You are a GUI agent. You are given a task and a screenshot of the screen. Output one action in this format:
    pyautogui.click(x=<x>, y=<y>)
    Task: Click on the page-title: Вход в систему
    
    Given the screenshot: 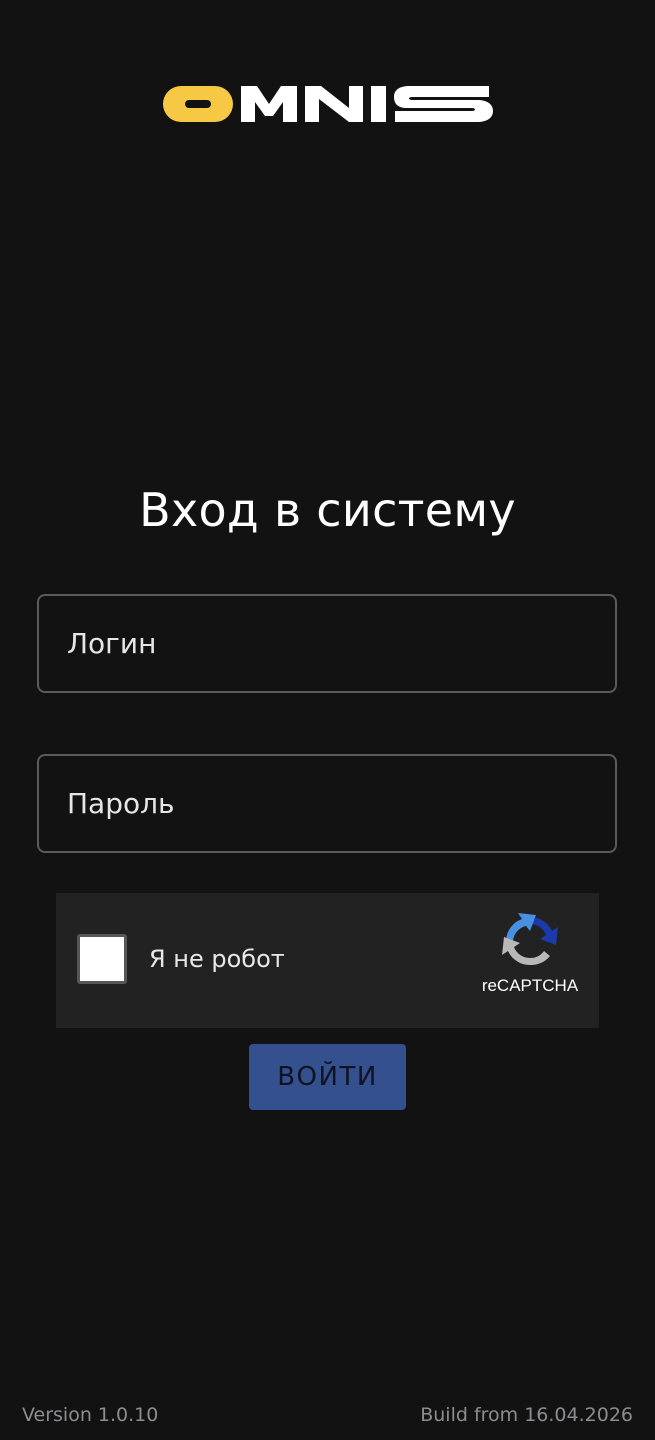 What is the action you would take?
    pyautogui.click(x=327, y=510)
    